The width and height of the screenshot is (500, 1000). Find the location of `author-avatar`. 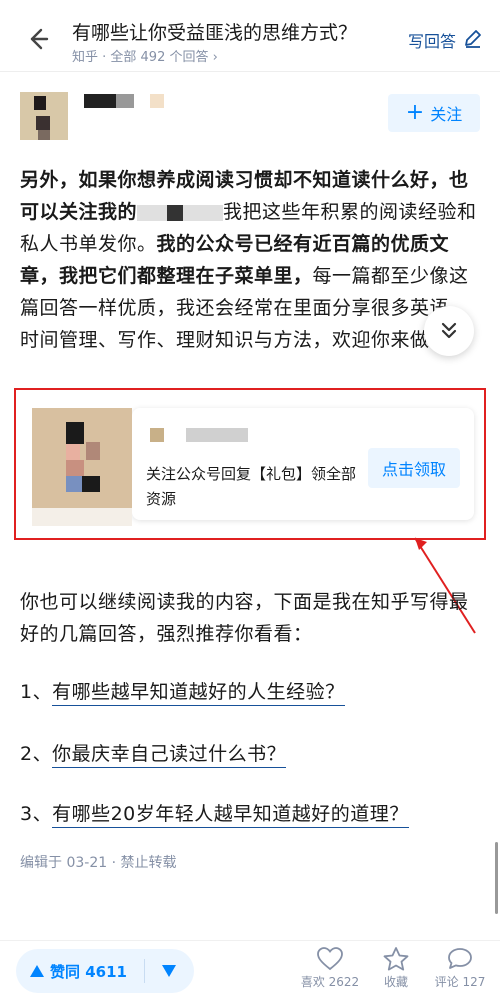

author-avatar is located at coordinates (44, 116).